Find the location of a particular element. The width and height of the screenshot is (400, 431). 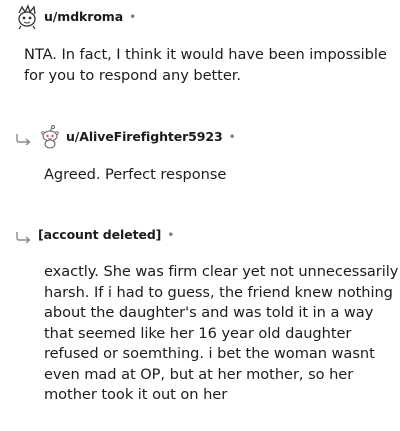

comment-header: [account deleted] • is located at coordinates (106, 234).